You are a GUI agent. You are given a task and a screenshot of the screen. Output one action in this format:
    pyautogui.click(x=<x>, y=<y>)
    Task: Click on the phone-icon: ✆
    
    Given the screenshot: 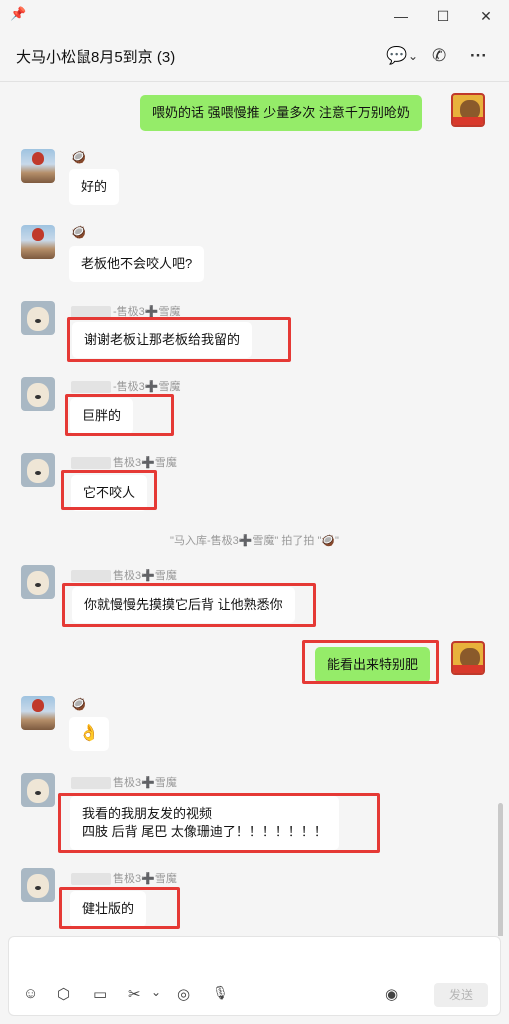 What is the action you would take?
    pyautogui.click(x=439, y=56)
    